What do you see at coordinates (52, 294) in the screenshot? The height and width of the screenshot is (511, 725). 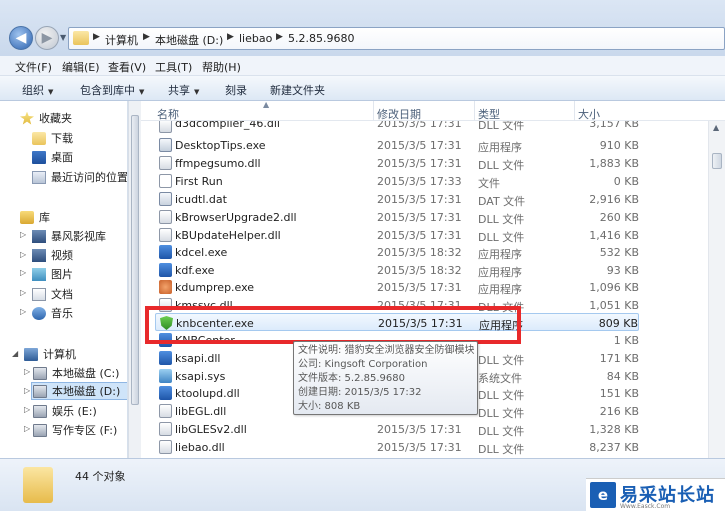 I see `nav-documents: 文档` at bounding box center [52, 294].